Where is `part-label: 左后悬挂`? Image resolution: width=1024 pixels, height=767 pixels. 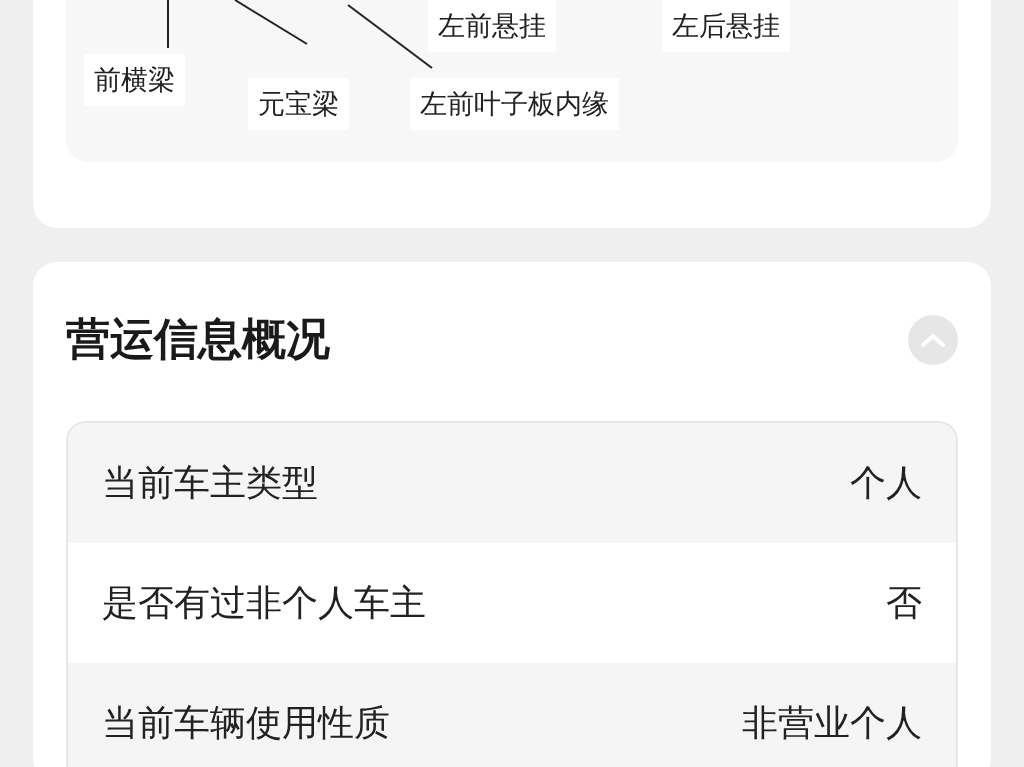
part-label: 左后悬挂 is located at coordinates (726, 26).